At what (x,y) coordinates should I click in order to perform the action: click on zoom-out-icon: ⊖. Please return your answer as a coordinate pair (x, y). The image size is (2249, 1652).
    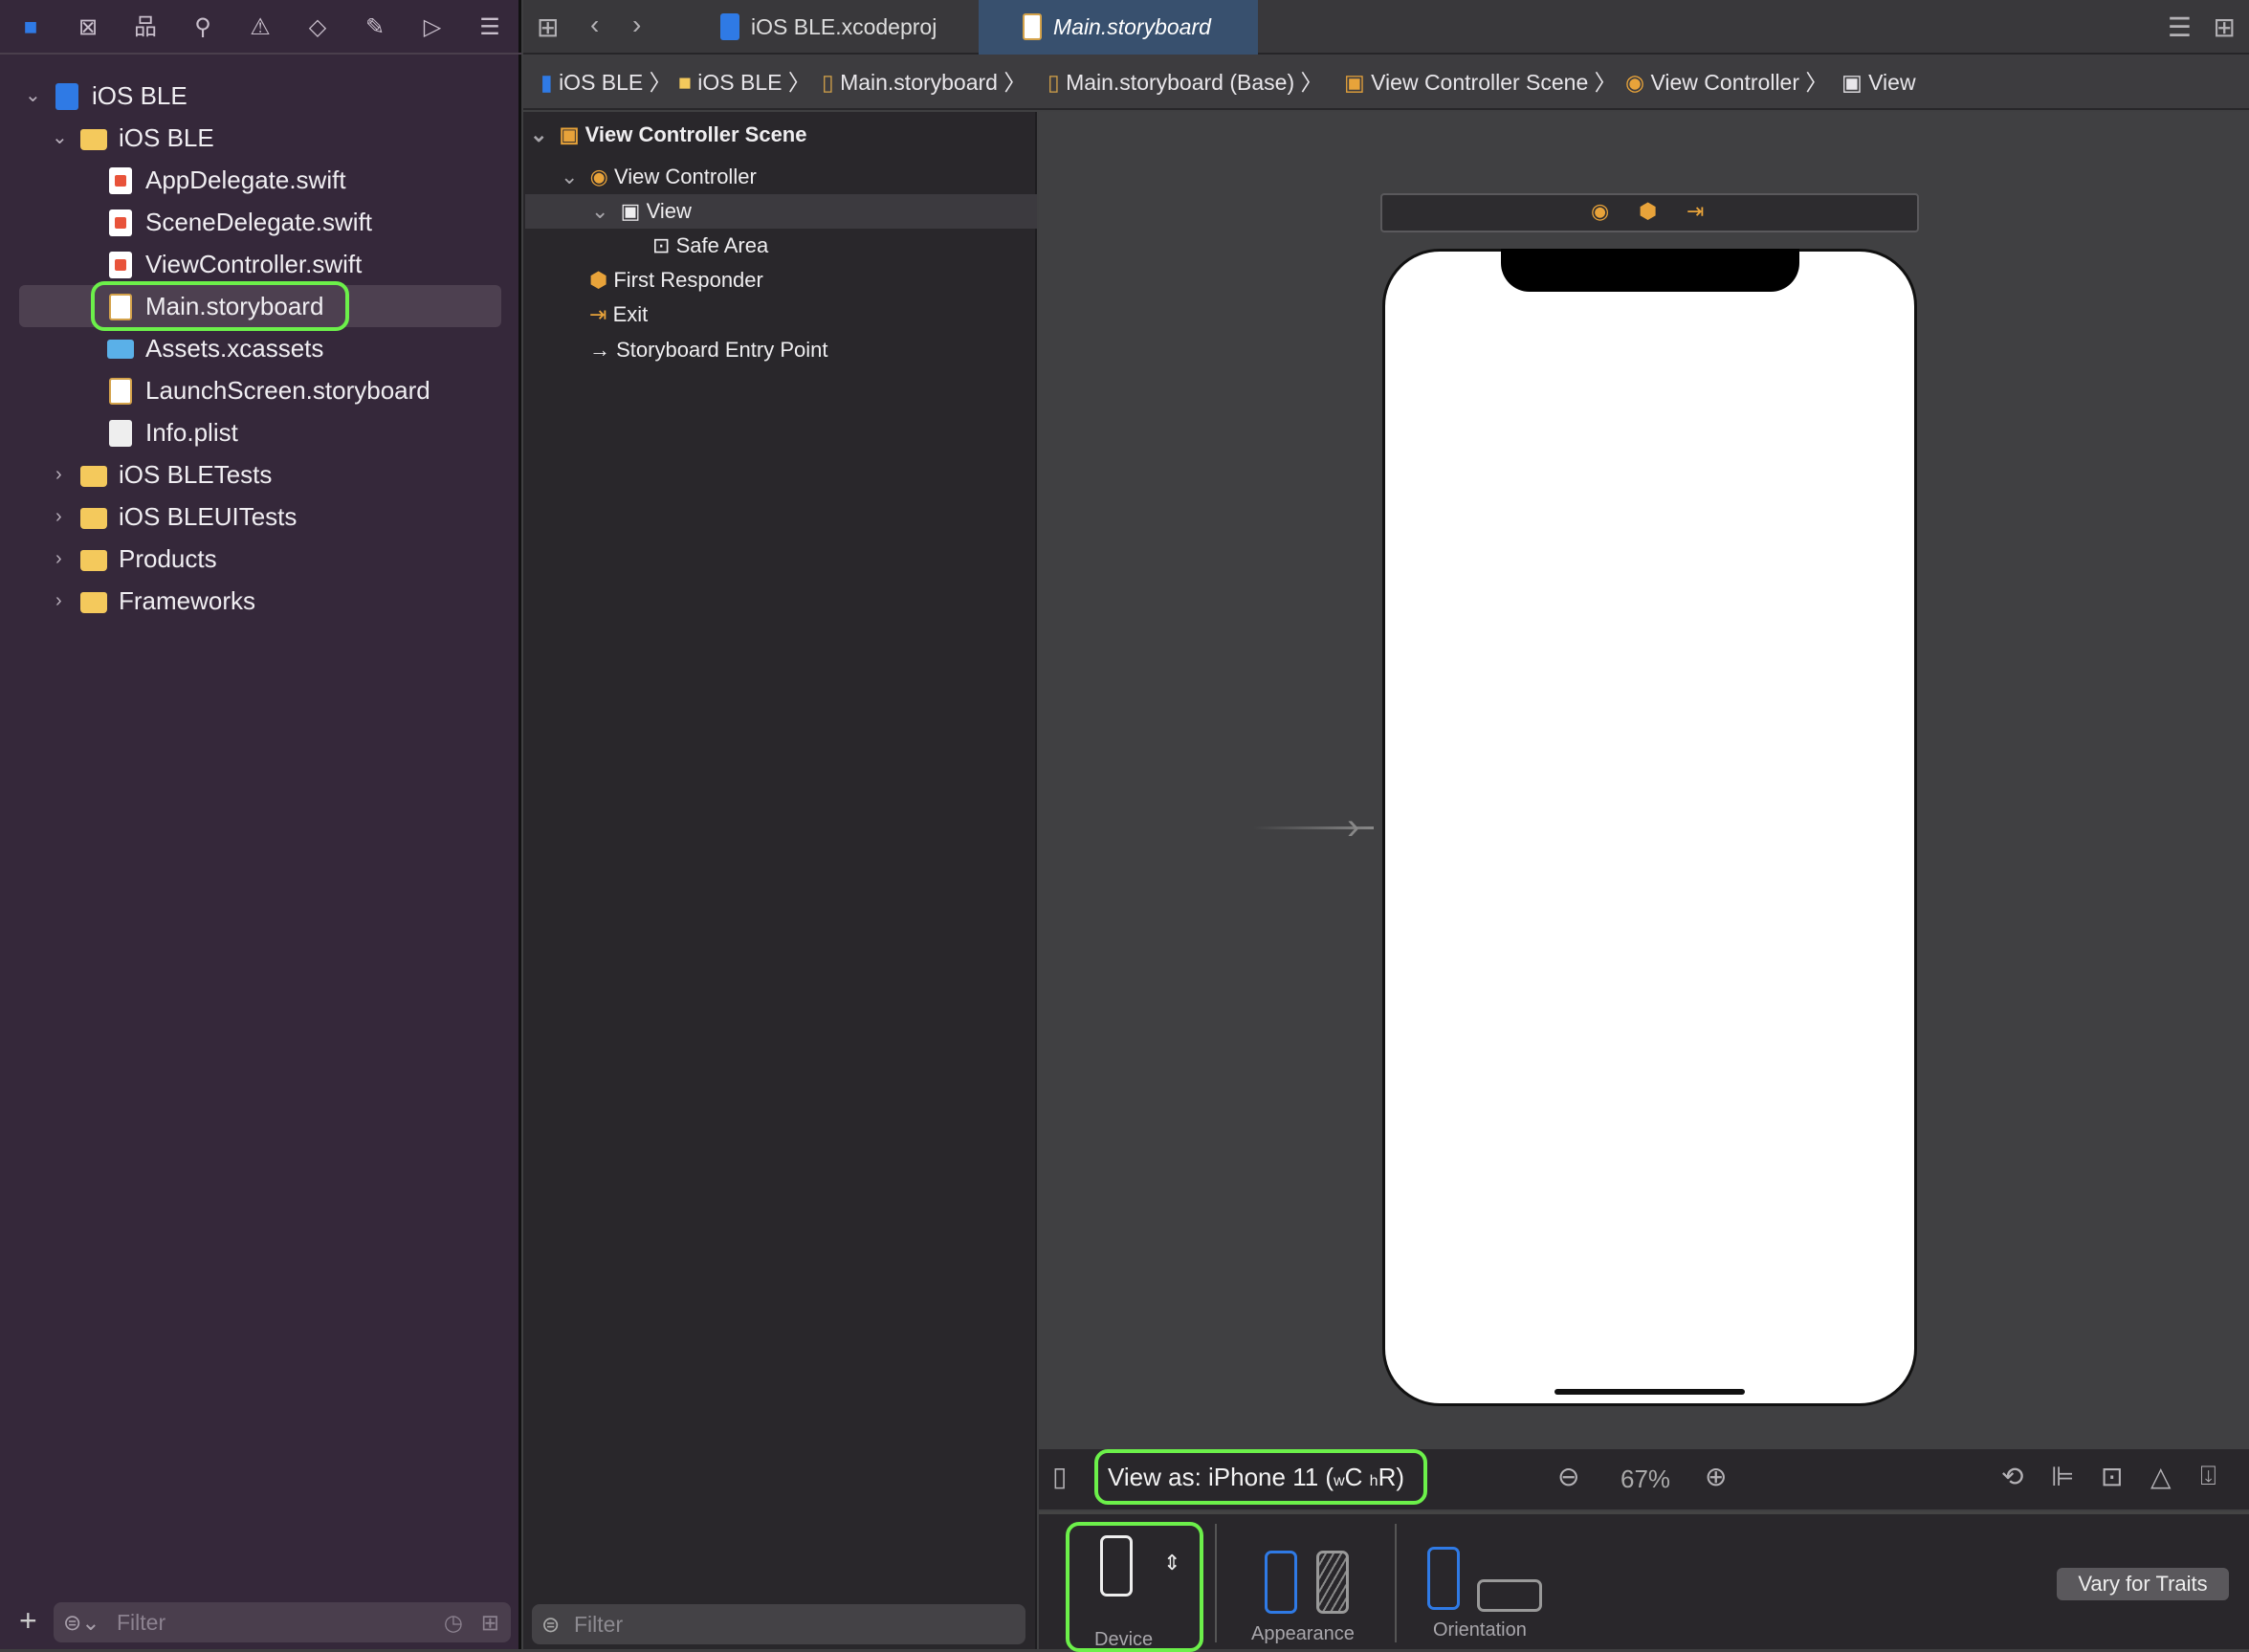
    Looking at the image, I should click on (1568, 1476).